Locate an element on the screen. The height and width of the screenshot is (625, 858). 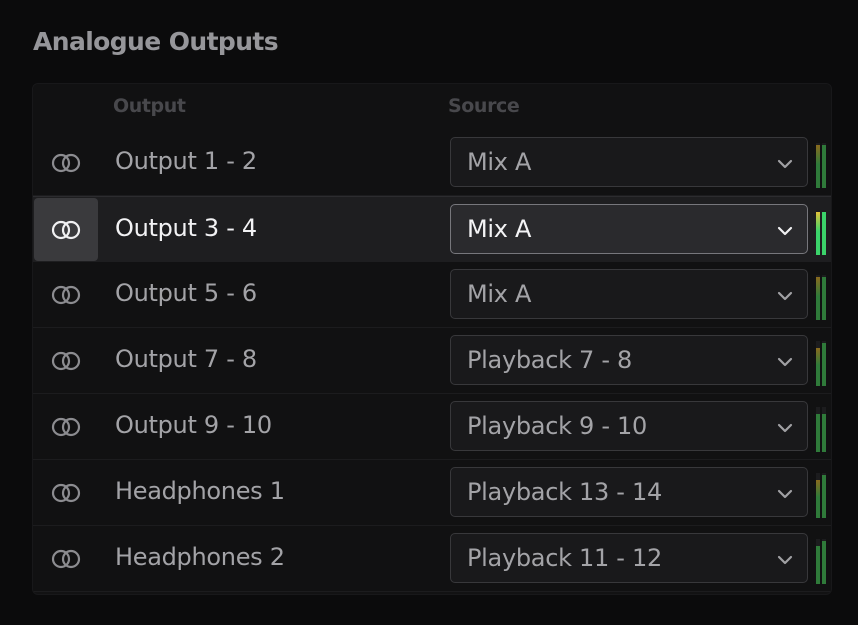
source-select: Playback 13 - 14 is located at coordinates (629, 492).